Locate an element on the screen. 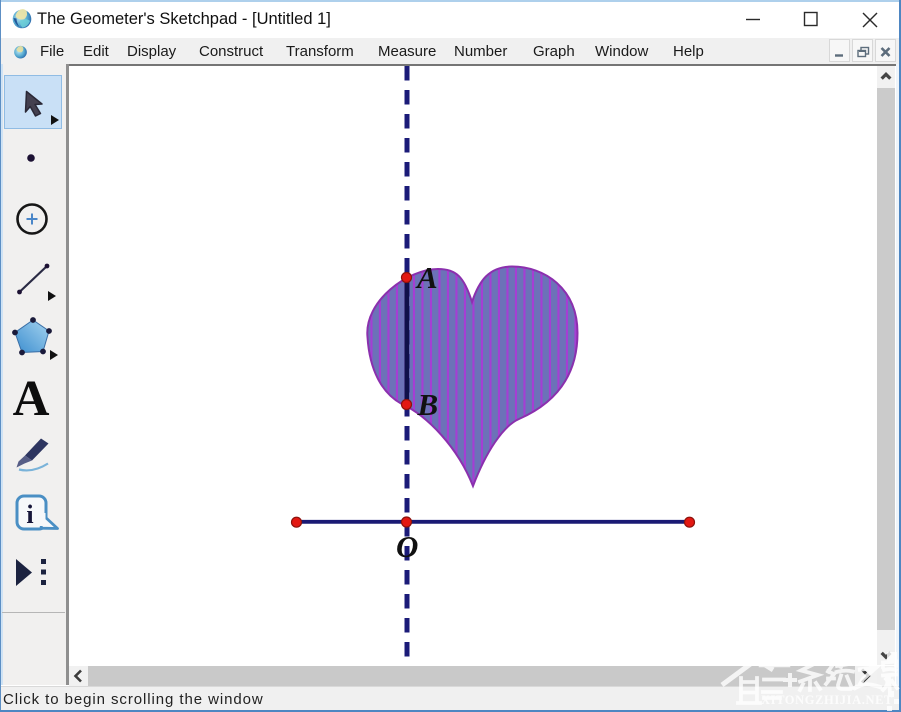  svg-text: B is located at coordinates (428, 404).